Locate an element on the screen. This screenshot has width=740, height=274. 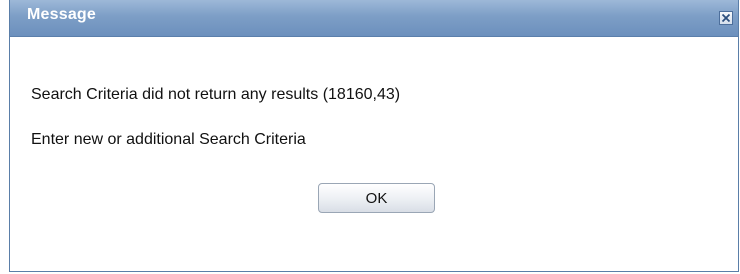
close-button is located at coordinates (726, 18).